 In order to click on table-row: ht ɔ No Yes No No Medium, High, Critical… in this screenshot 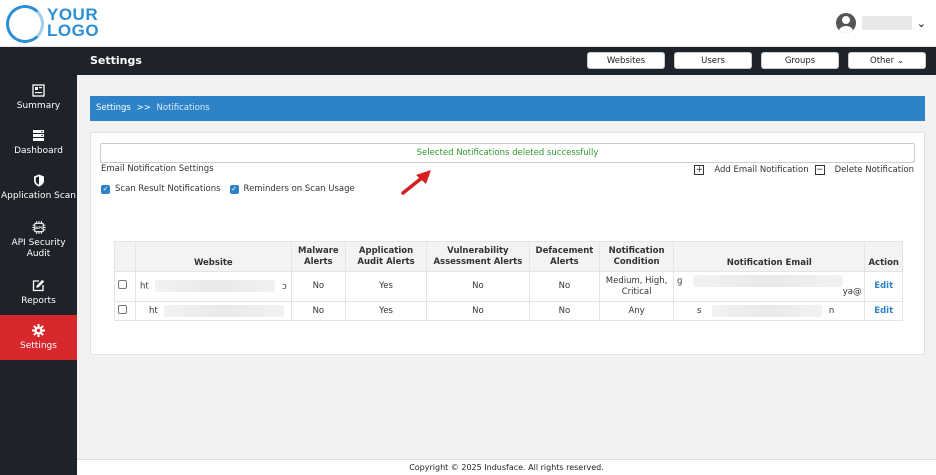, I will do `click(508, 286)`.